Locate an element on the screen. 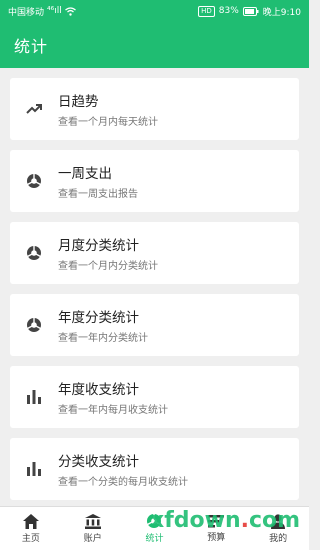  card-title: 分类收支统计 is located at coordinates (98, 462).